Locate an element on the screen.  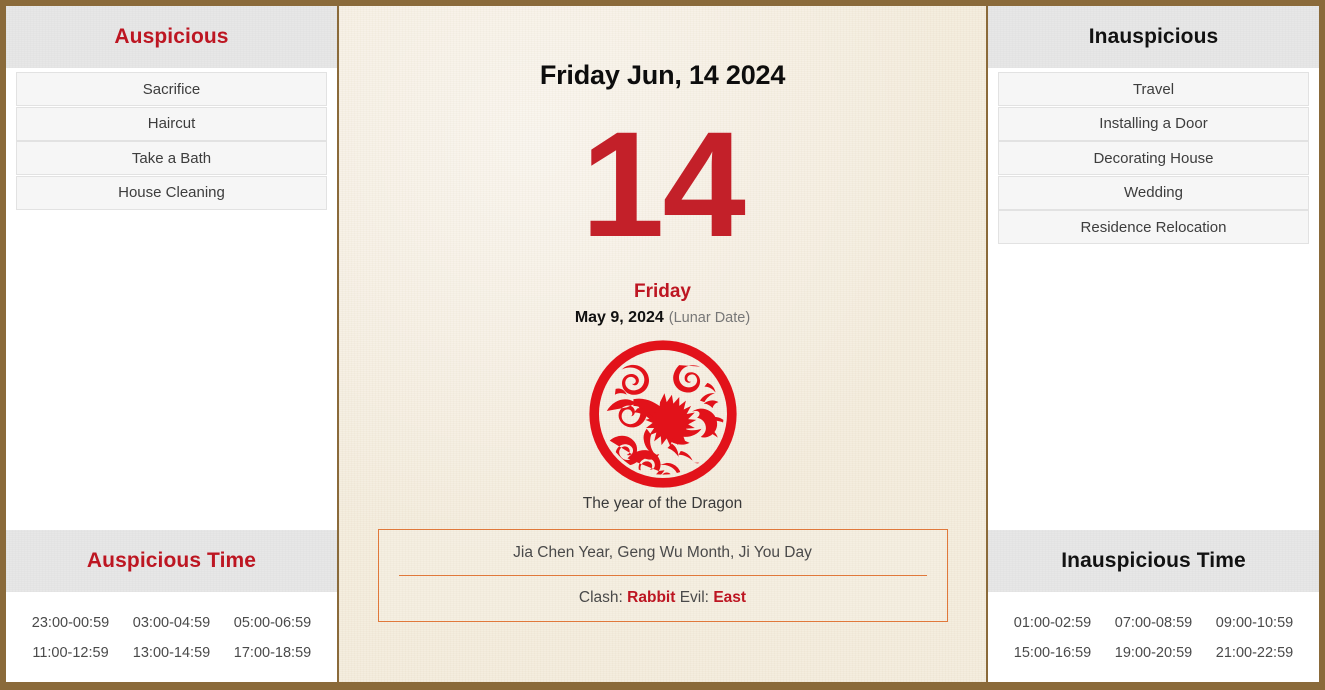
clash-value: Rabbit is located at coordinates (651, 597).